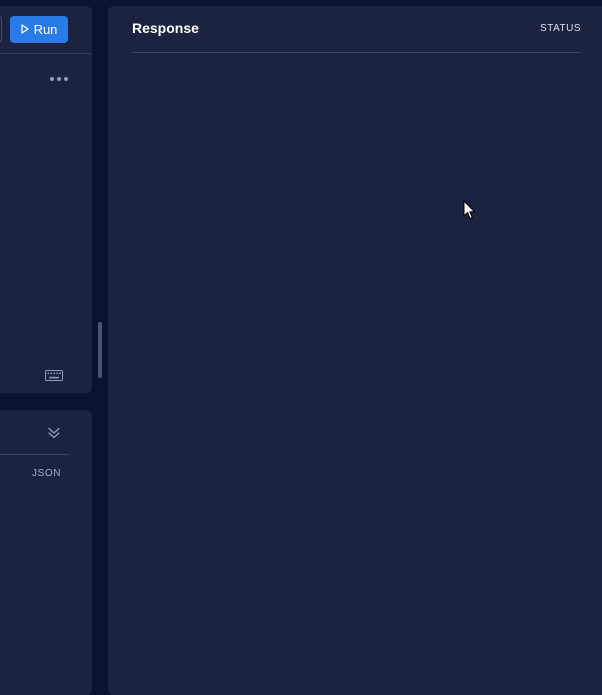 The image size is (602, 695). Describe the element at coordinates (45, 29) in the screenshot. I see `run-button-label: Run` at that location.